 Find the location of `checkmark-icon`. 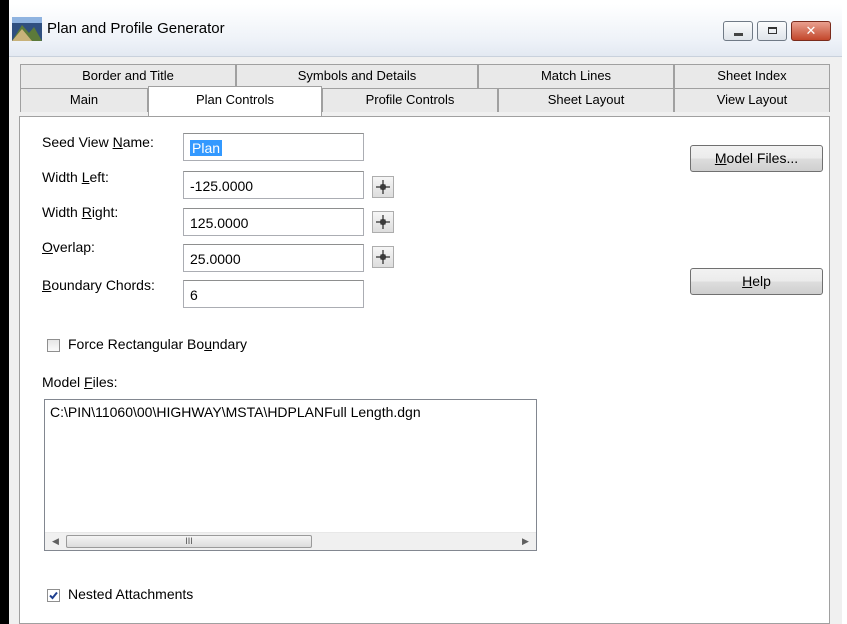

checkmark-icon is located at coordinates (53, 595).